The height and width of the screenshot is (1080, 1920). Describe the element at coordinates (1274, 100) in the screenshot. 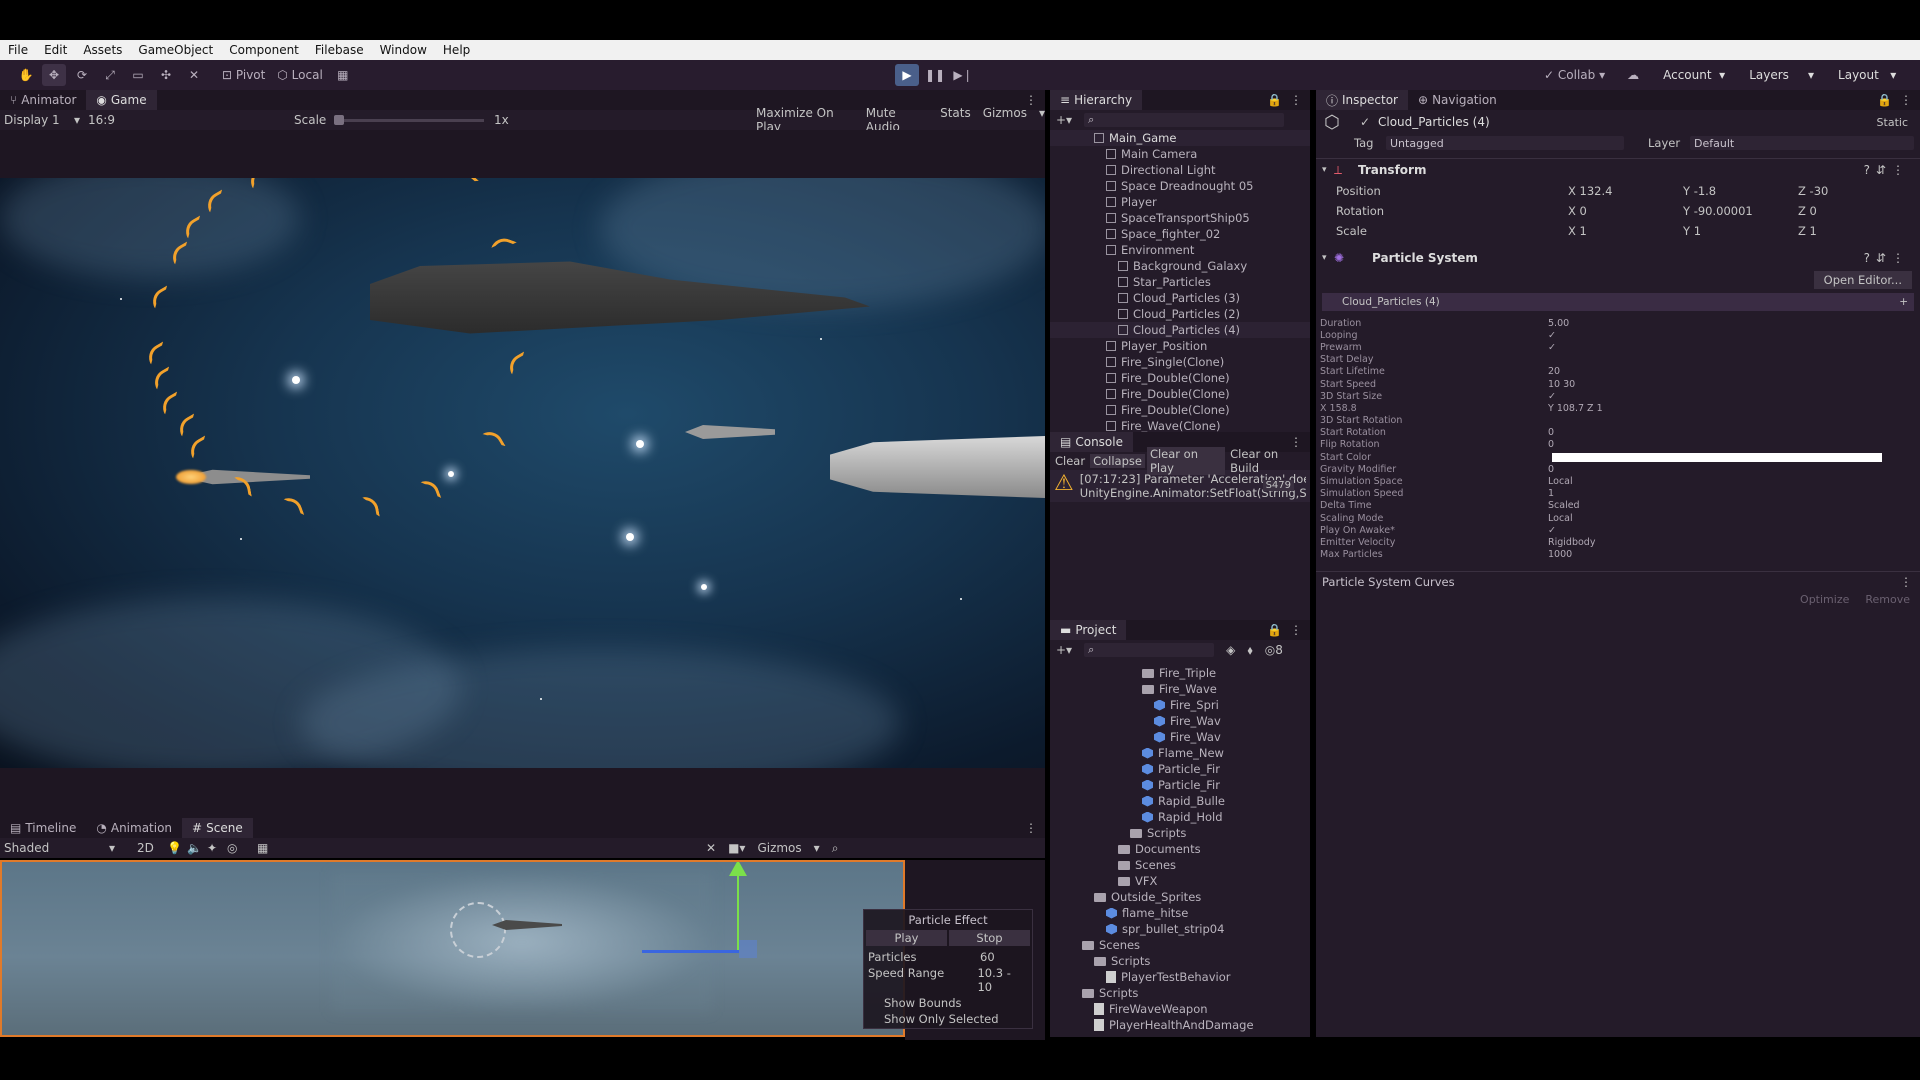

I see `lock-icon: 🔒` at that location.